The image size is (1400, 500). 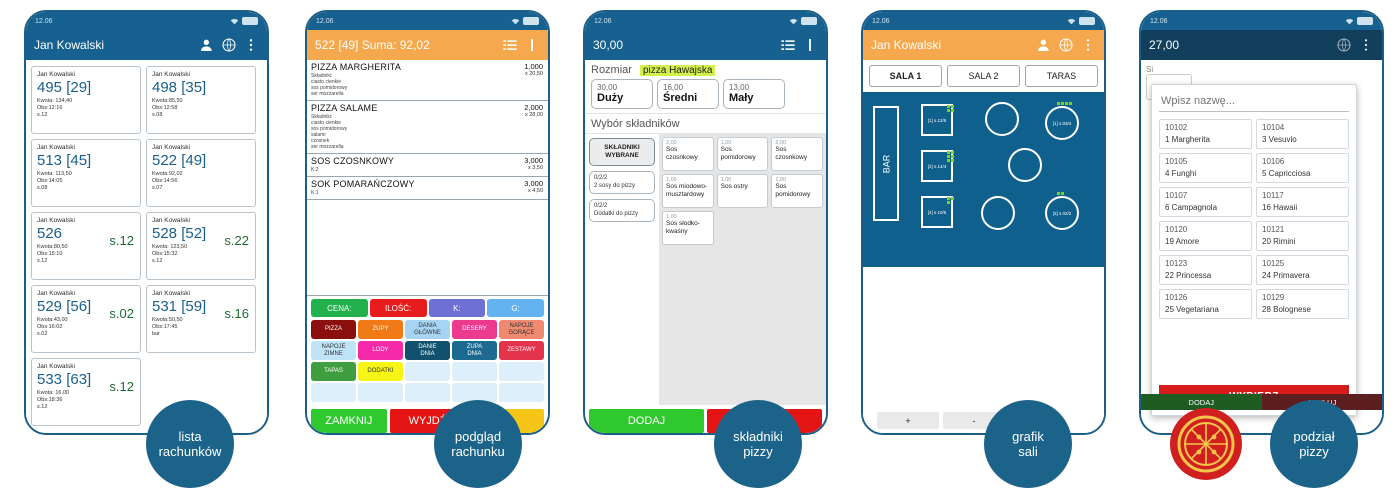 What do you see at coordinates (688, 228) in the screenshot?
I see `ingredient-tile: 1,00 Sos słodko-kwaśny` at bounding box center [688, 228].